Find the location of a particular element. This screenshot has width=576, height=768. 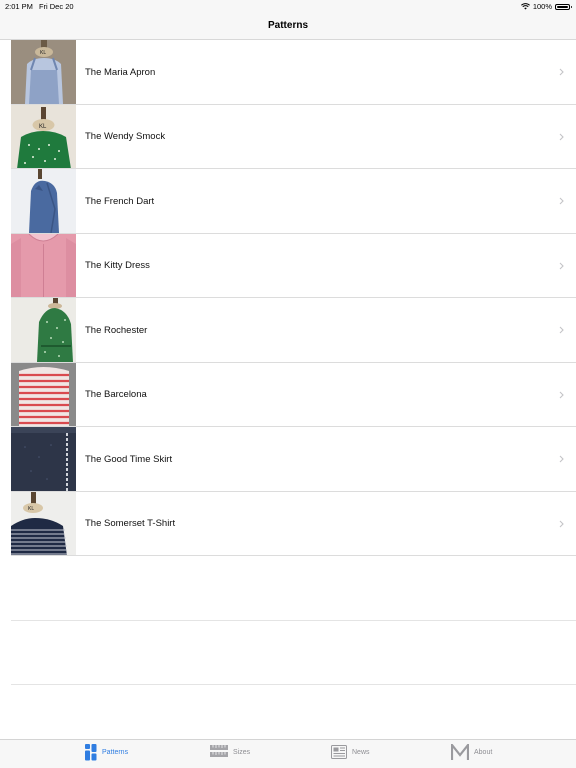

status-time: 2:01 PM is located at coordinates (19, 6).